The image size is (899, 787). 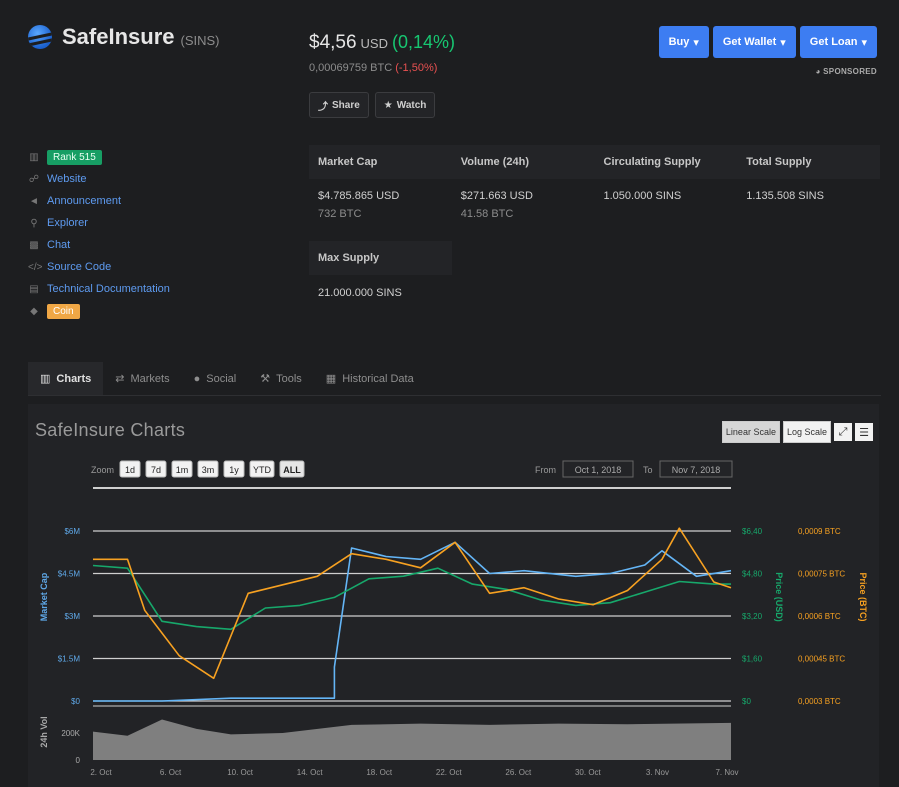 I want to click on zoom-button-label: 1y, so click(x=234, y=470).